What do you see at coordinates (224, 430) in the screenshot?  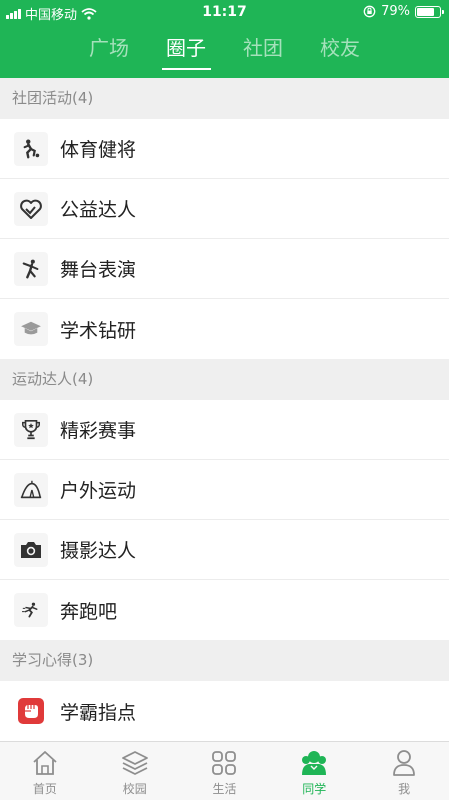 I see `list-item: 精彩赛事` at bounding box center [224, 430].